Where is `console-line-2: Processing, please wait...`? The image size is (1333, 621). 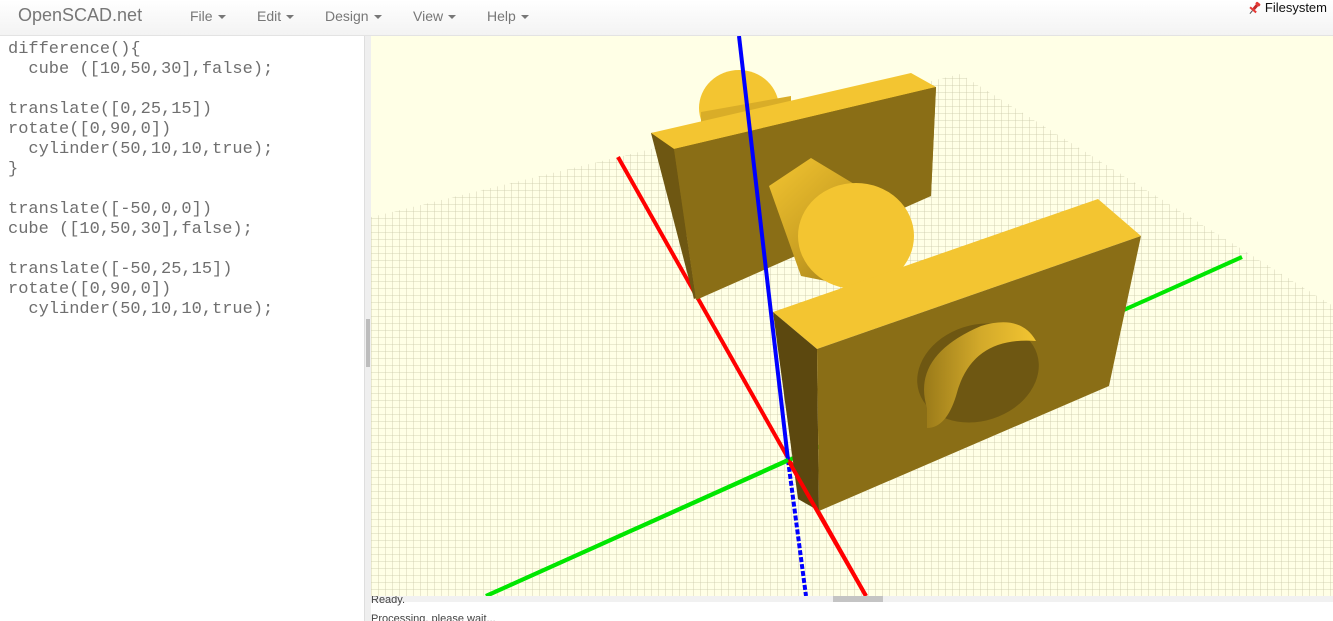 console-line-2: Processing, please wait... is located at coordinates (433, 617).